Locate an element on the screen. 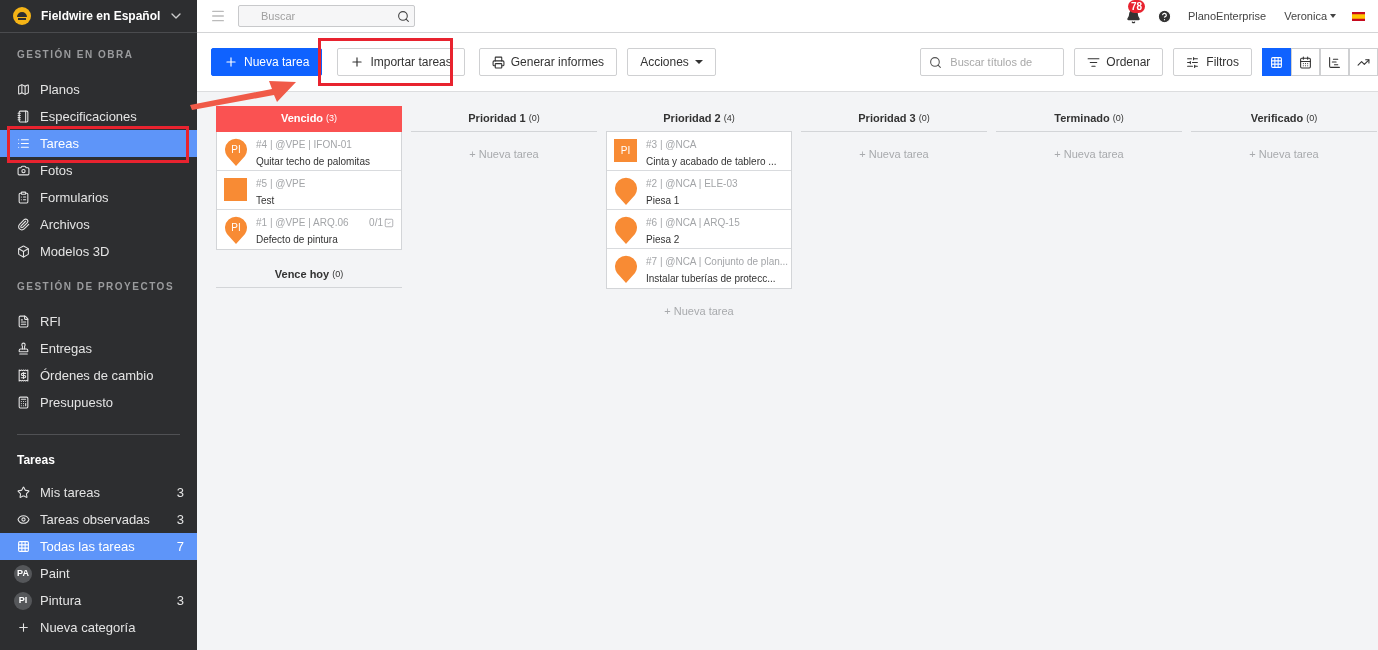 This screenshot has width=1378, height=650. task-meta: #6 | @NCA | ARQ-15 is located at coordinates (693, 223).